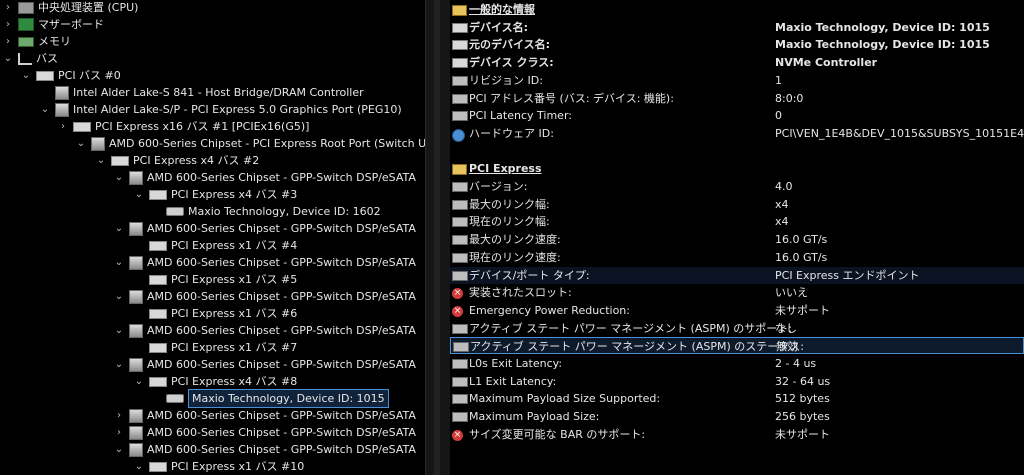  What do you see at coordinates (183, 126) in the screenshot?
I see `tree-item: › PCI Express x16 バス #1 [PCIEx16(G5)]` at bounding box center [183, 126].